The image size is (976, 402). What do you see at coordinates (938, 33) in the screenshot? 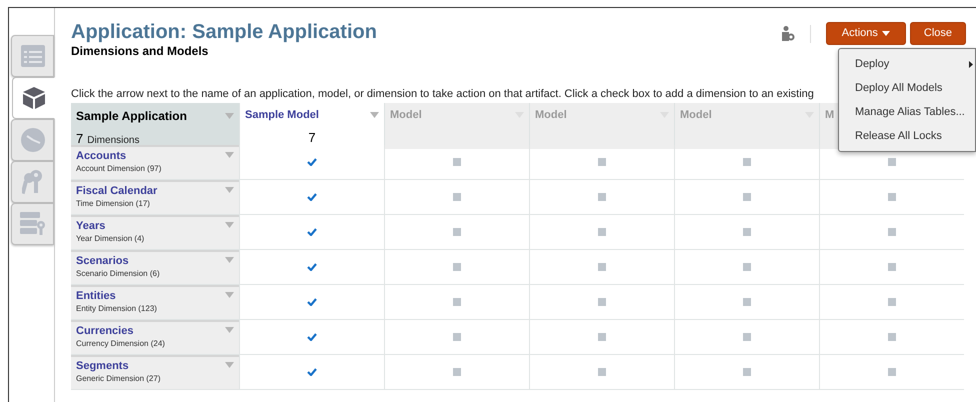
I see `close-button: Close` at bounding box center [938, 33].